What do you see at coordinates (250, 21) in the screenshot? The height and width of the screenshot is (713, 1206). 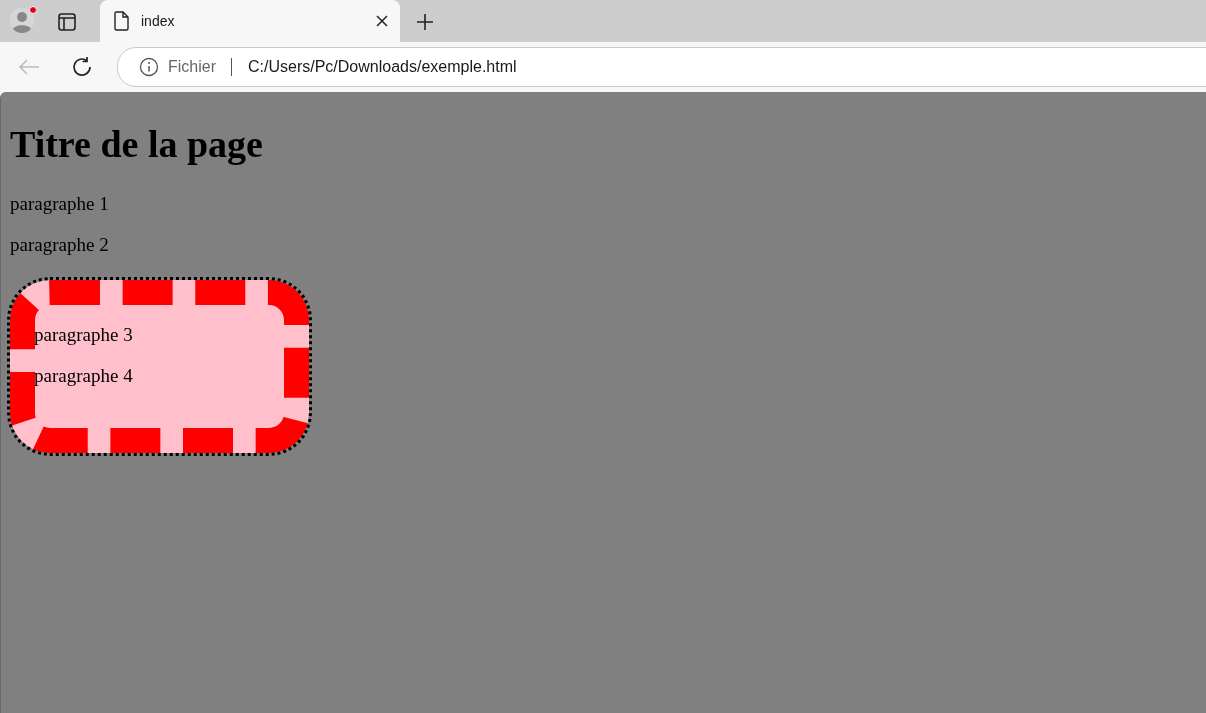 I see `browser-tab: index` at bounding box center [250, 21].